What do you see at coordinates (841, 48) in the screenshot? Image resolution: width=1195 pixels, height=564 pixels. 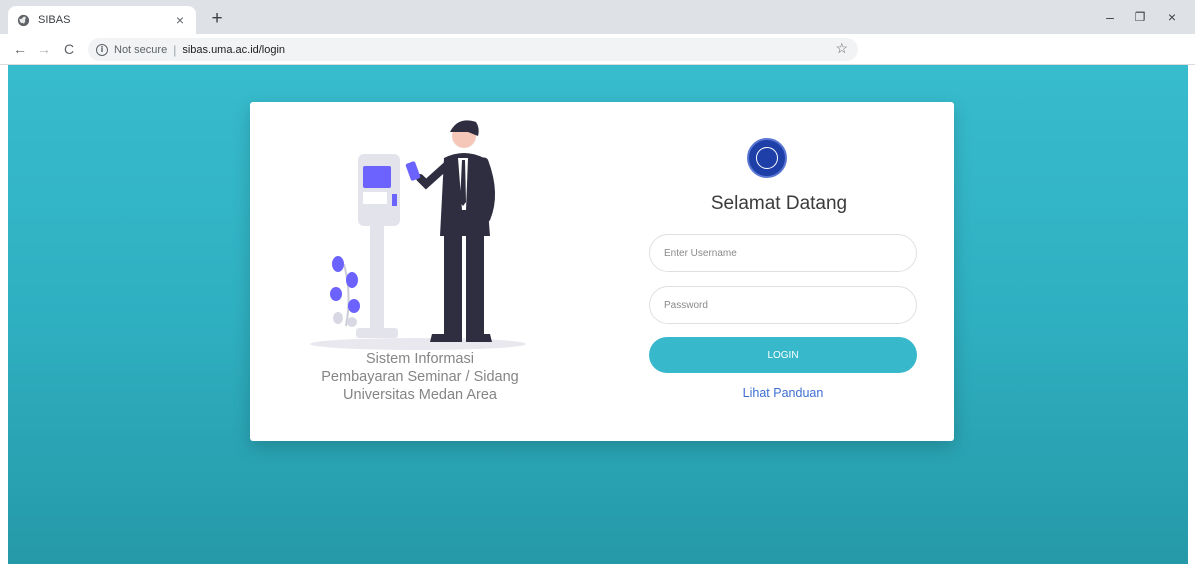 I see `star-icon: ☆` at bounding box center [841, 48].